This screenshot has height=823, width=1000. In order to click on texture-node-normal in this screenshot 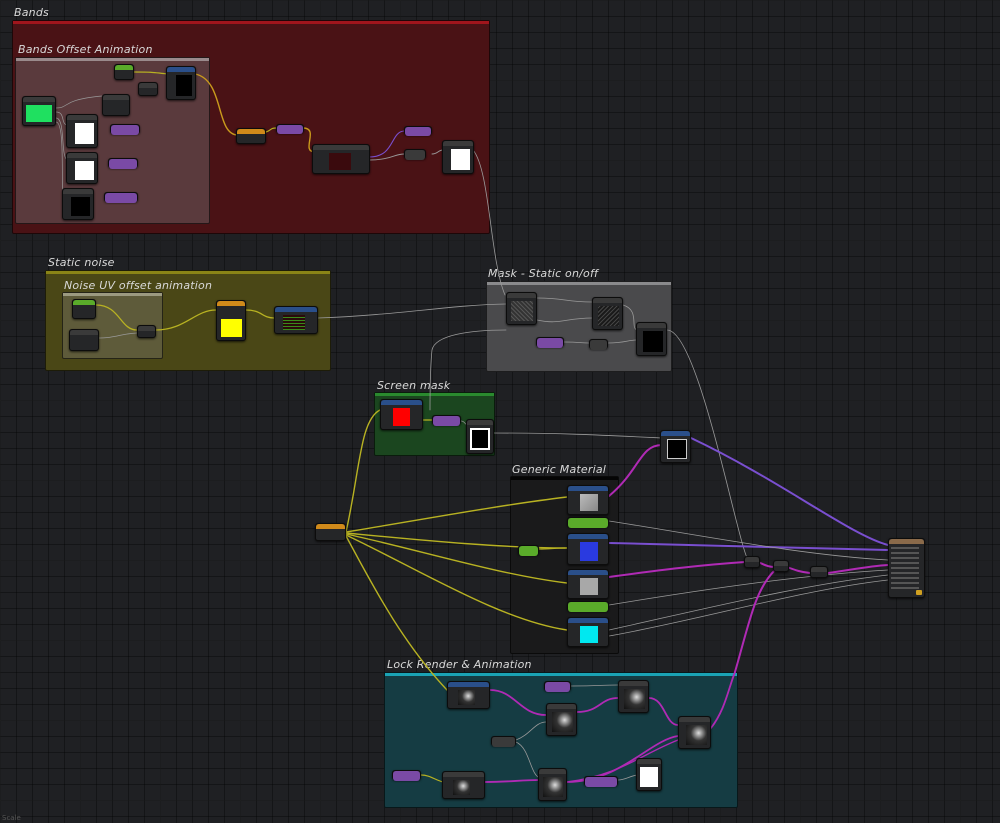, I will do `click(588, 549)`.